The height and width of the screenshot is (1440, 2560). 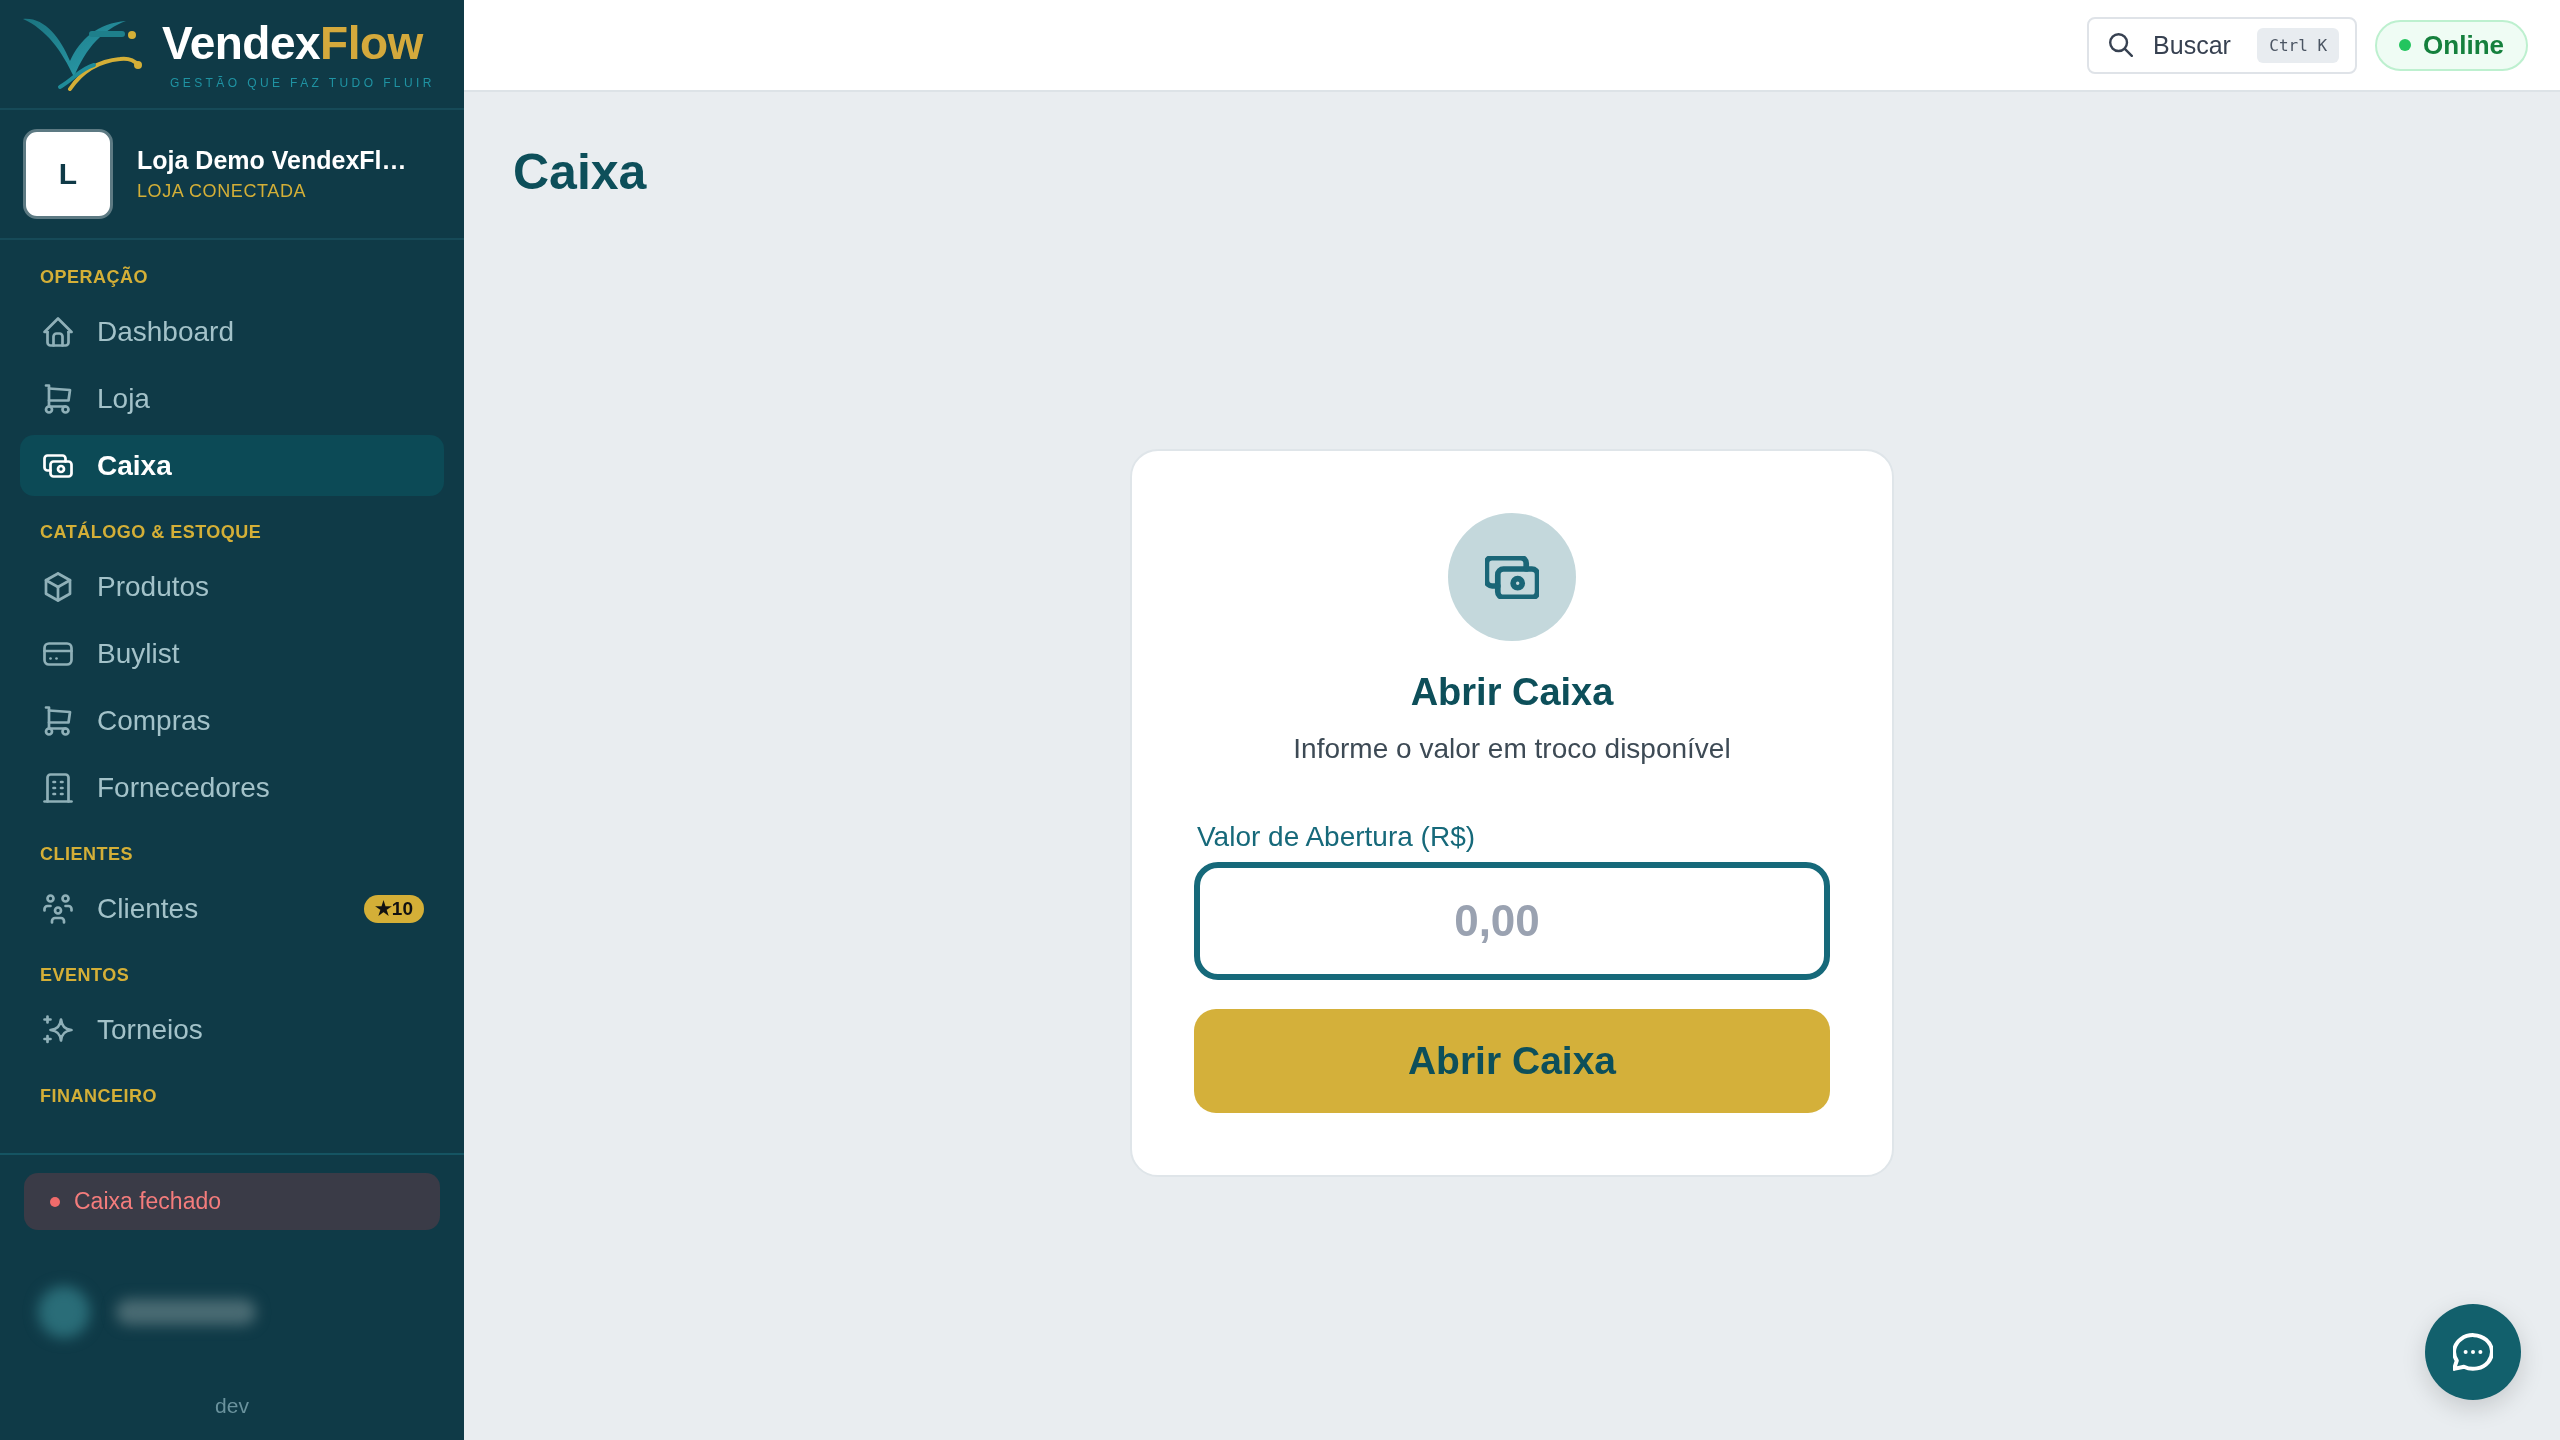 I want to click on opening-amount-field: 0,00, so click(x=1512, y=921).